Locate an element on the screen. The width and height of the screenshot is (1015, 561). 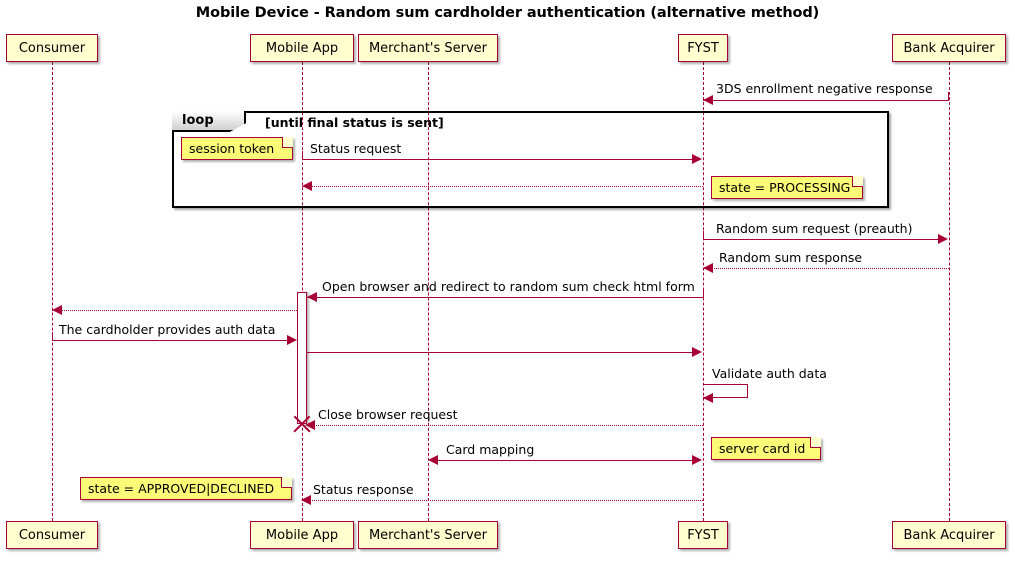
message-line-open-browser is located at coordinates (505, 297).